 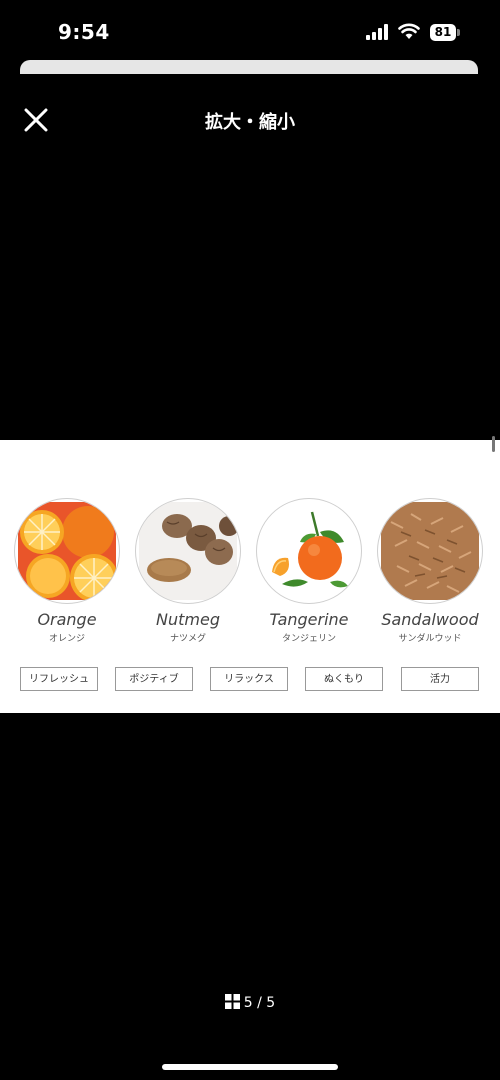 I want to click on tag-refresh: リフレッシュ, so click(x=59, y=679).